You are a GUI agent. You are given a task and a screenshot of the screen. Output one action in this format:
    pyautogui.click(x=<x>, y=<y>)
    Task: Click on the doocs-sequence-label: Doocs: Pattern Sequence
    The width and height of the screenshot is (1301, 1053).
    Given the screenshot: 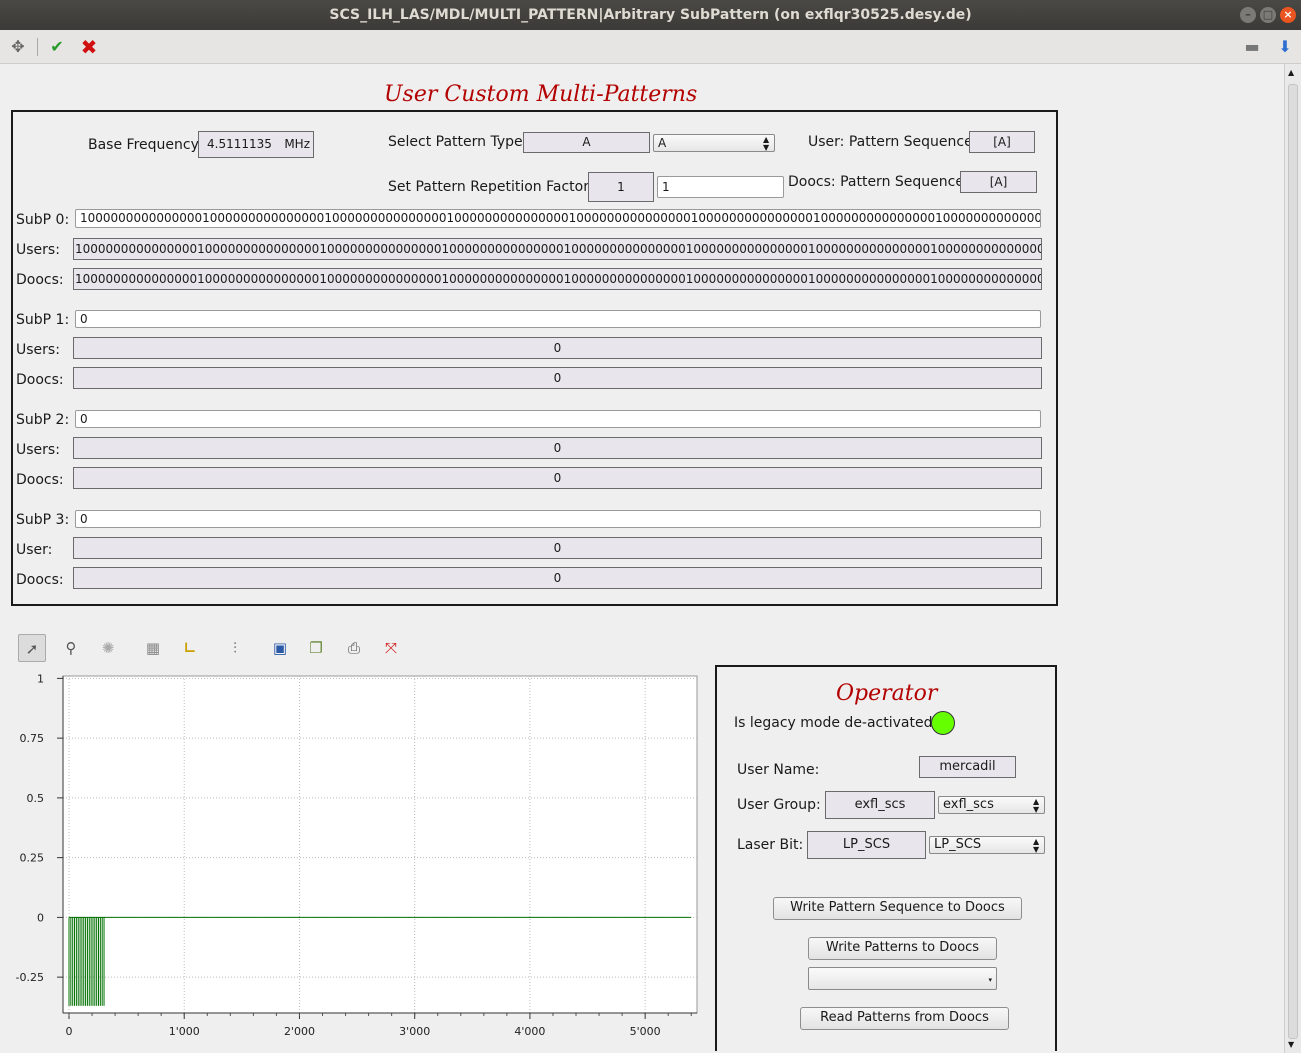 What is the action you would take?
    pyautogui.click(x=876, y=182)
    